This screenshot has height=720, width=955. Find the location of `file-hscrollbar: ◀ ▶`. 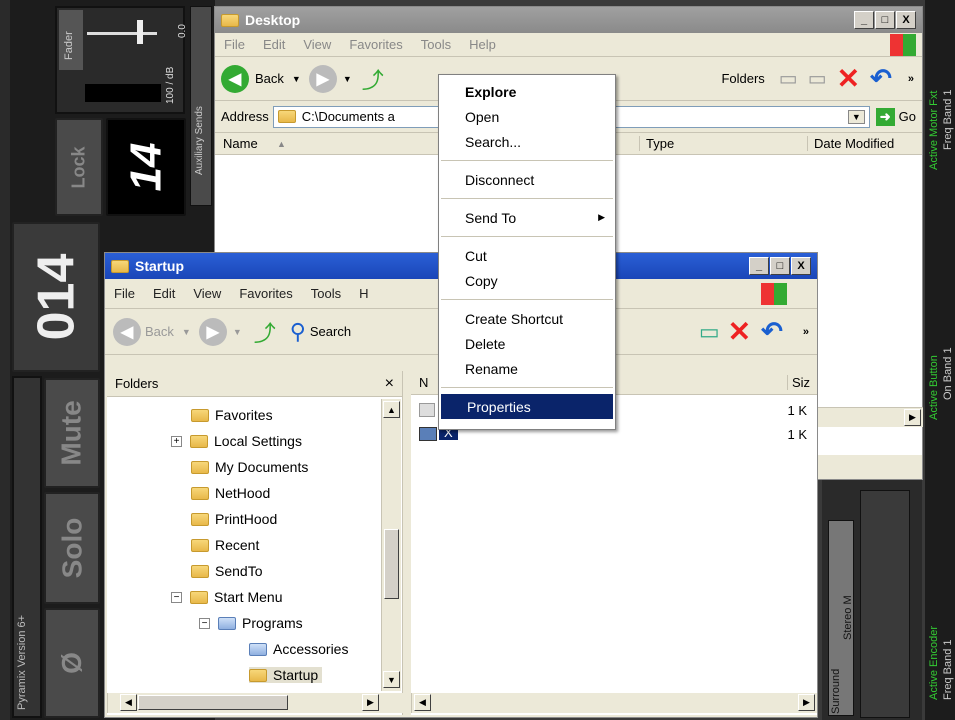

file-hscrollbar: ◀ ▶ is located at coordinates (614, 703).